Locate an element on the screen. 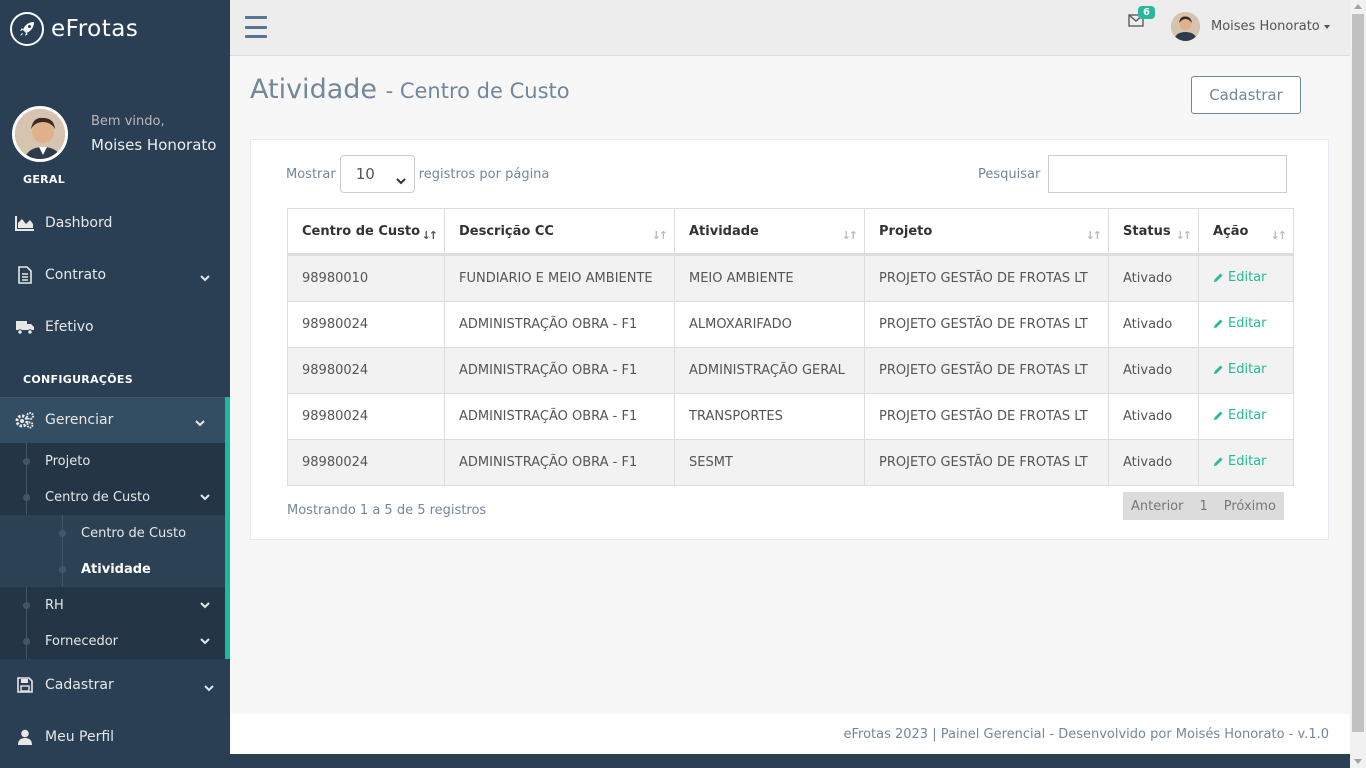 The height and width of the screenshot is (768, 1366). sidebar-item-rh: RH is located at coordinates (112, 605).